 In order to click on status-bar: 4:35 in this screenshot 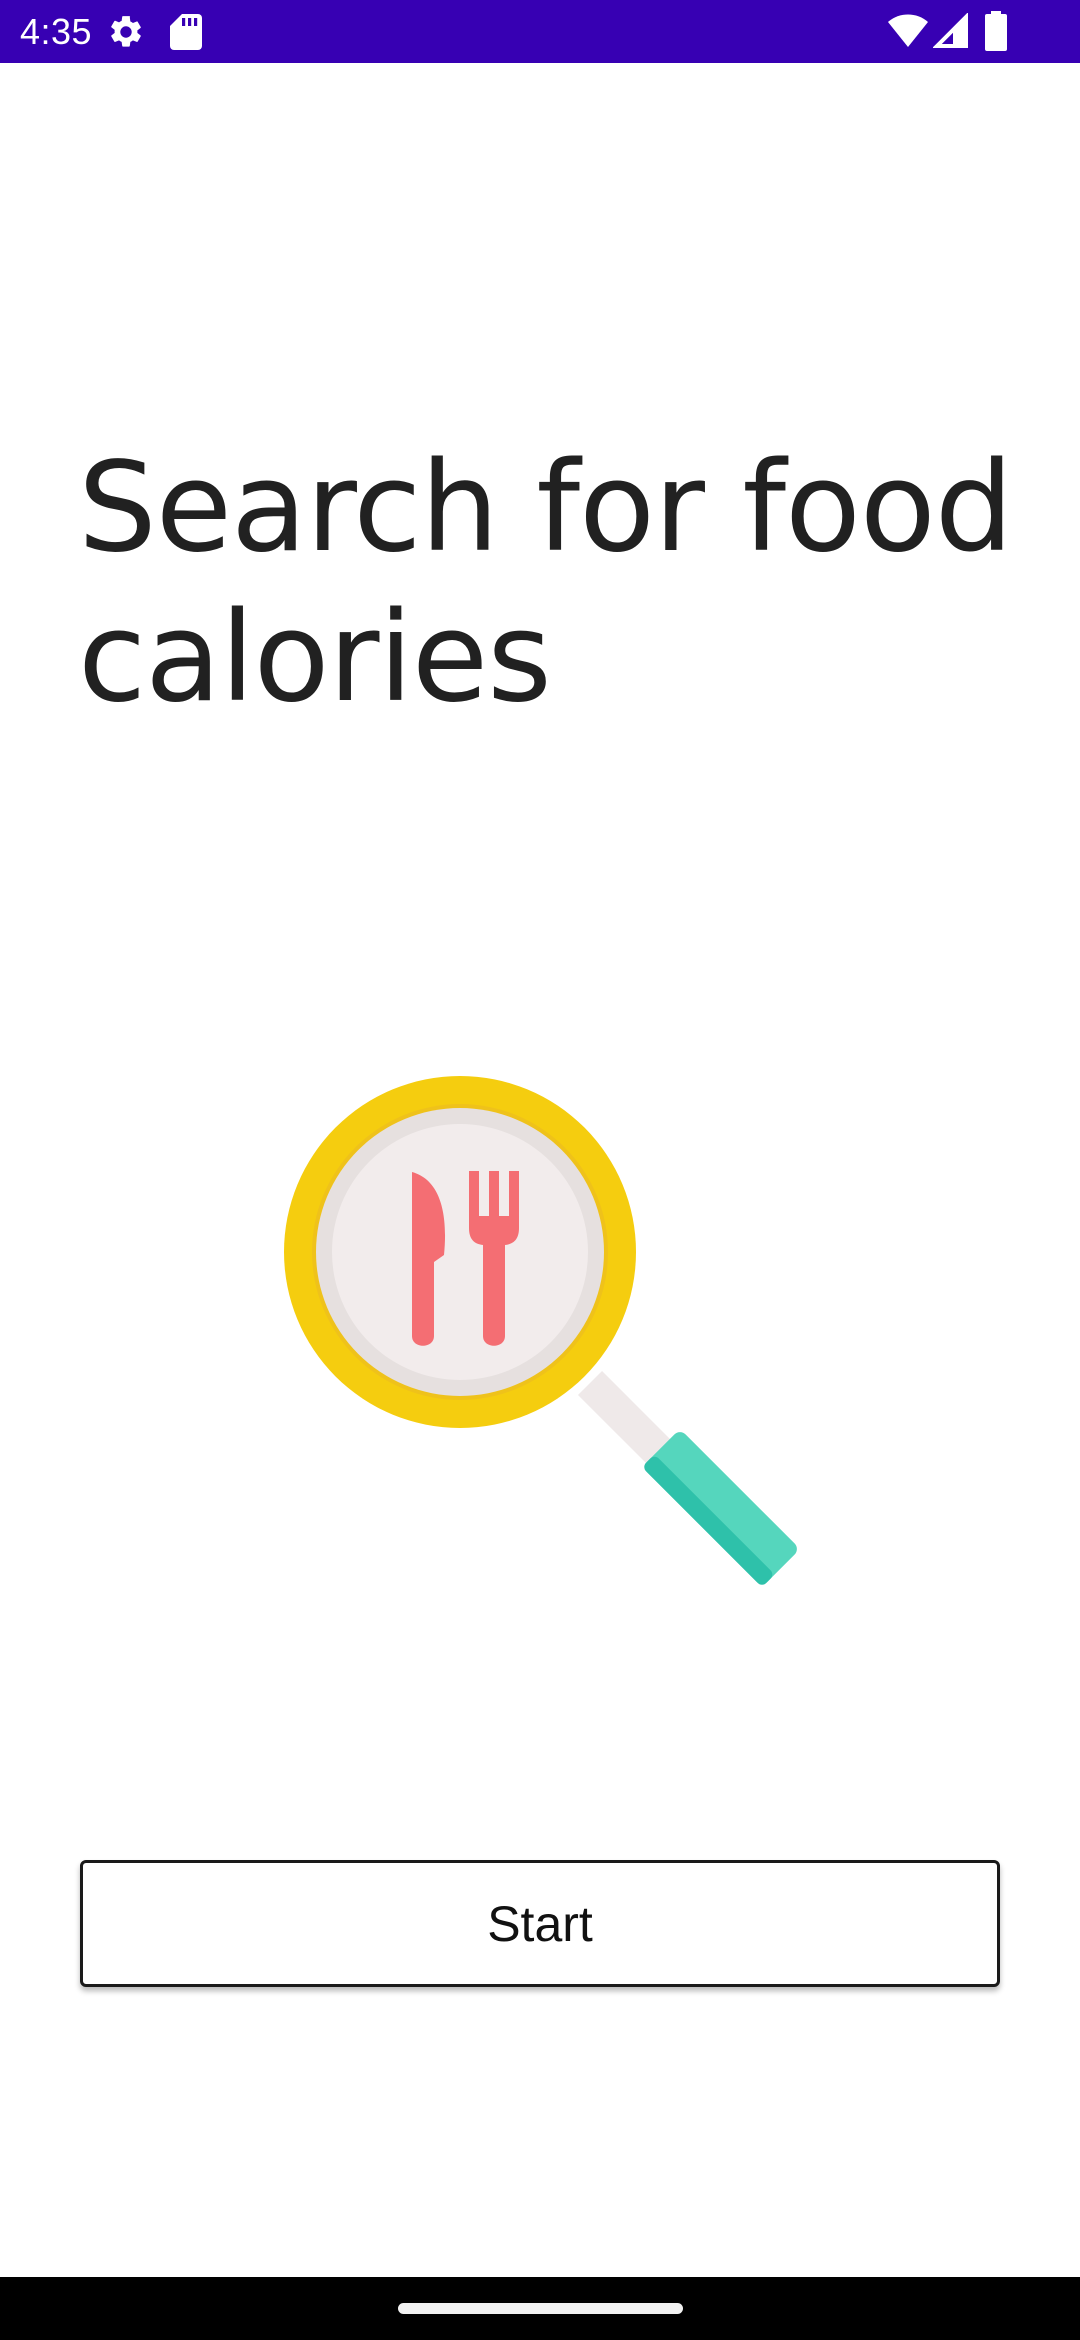, I will do `click(540, 31)`.